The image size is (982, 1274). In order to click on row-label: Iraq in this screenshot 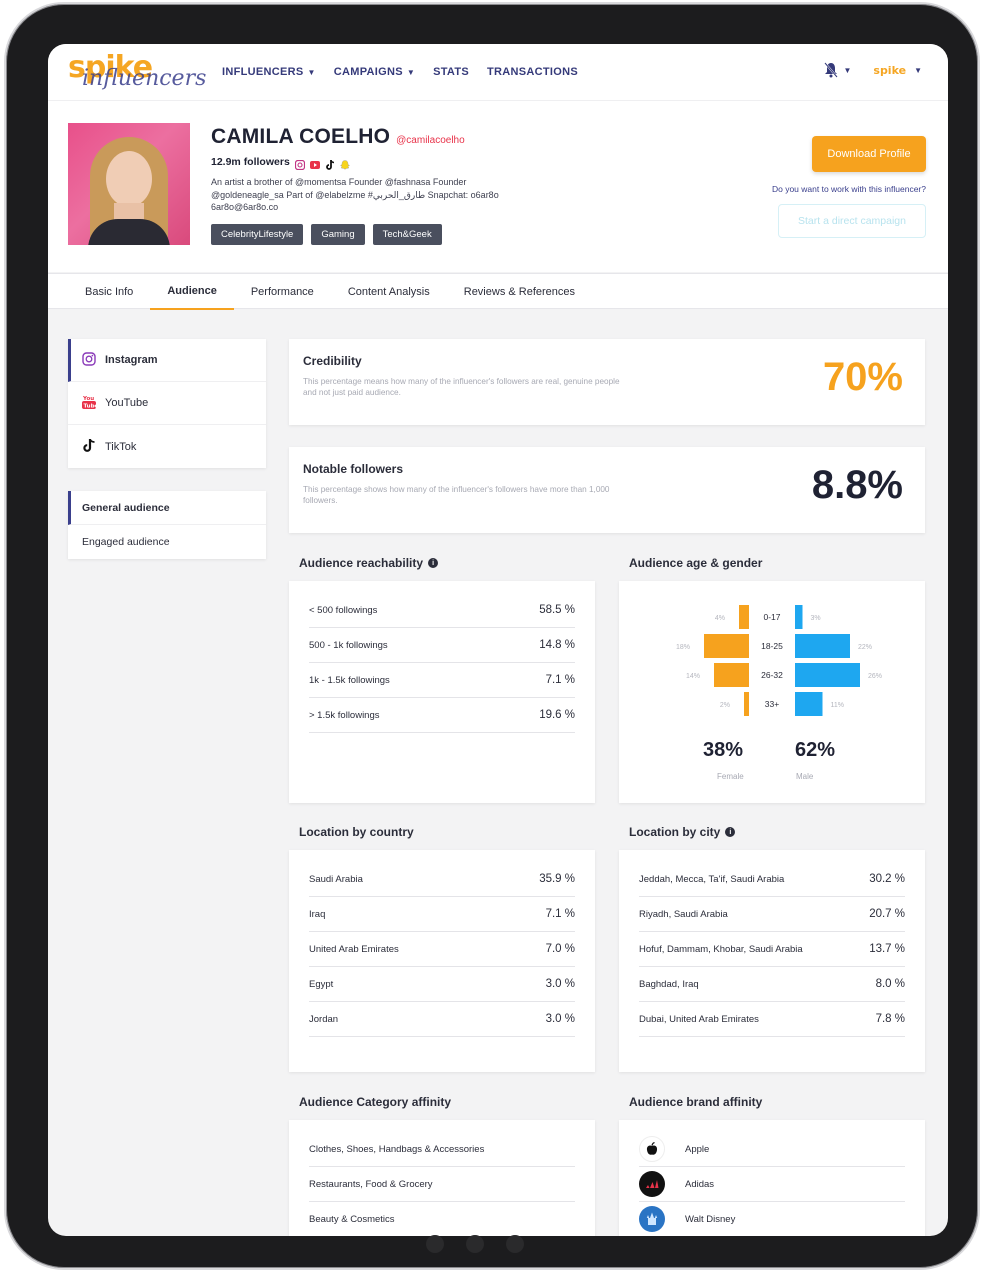, I will do `click(317, 914)`.